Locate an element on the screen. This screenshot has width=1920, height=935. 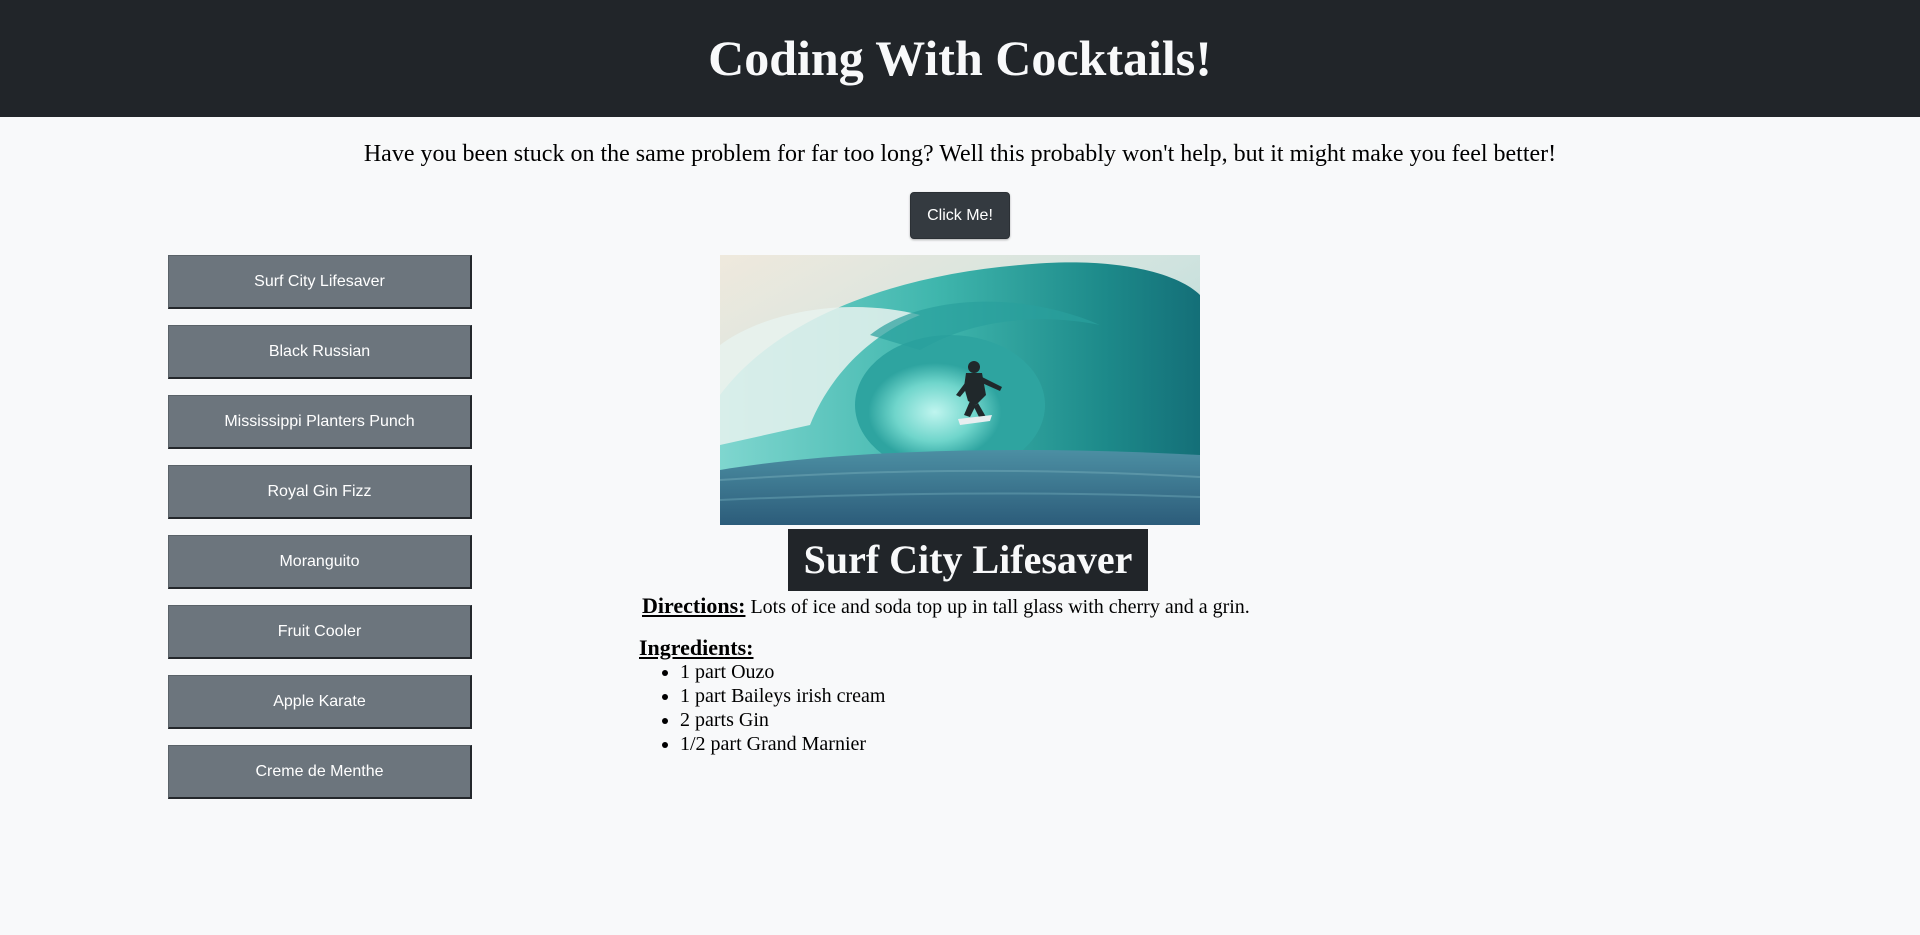
drink-button-apple-karate: Apple Karate is located at coordinates (320, 702).